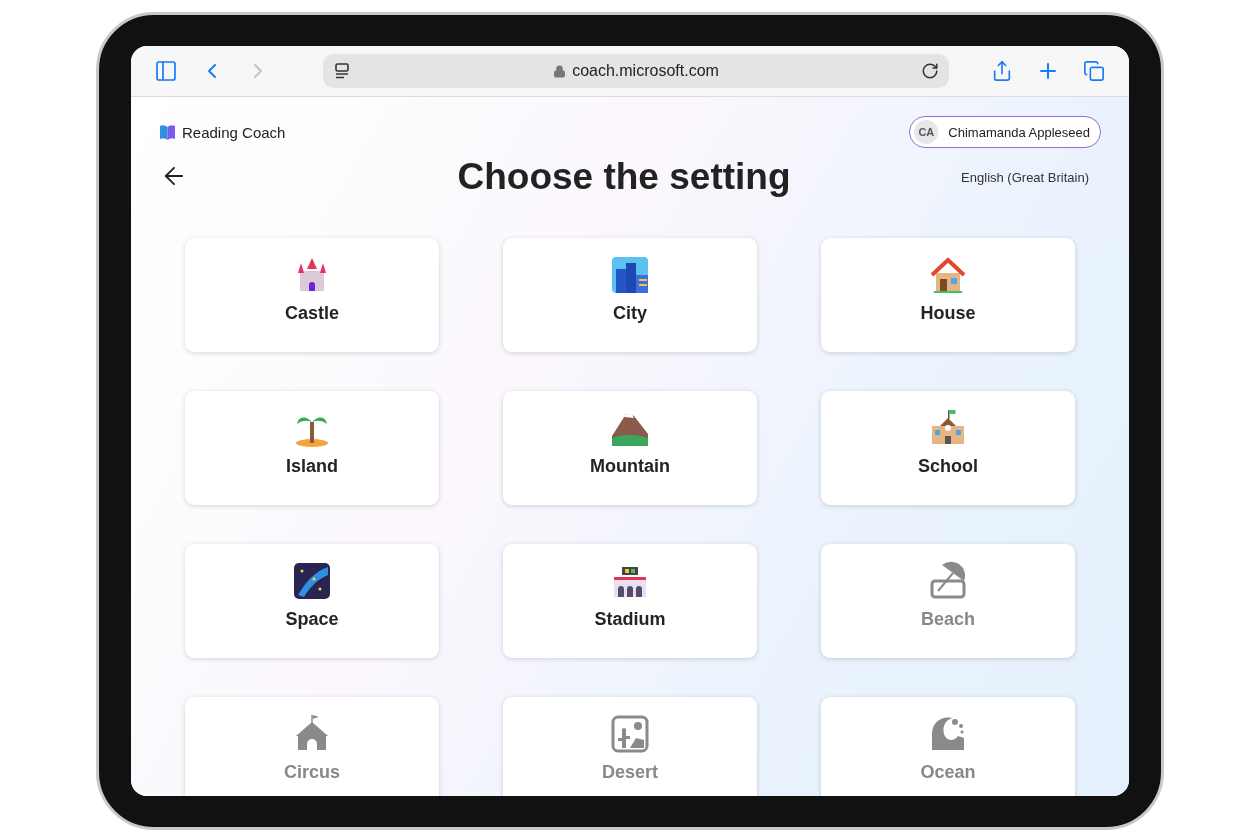 The height and width of the screenshot is (840, 1260). I want to click on setting-card: Space, so click(312, 601).